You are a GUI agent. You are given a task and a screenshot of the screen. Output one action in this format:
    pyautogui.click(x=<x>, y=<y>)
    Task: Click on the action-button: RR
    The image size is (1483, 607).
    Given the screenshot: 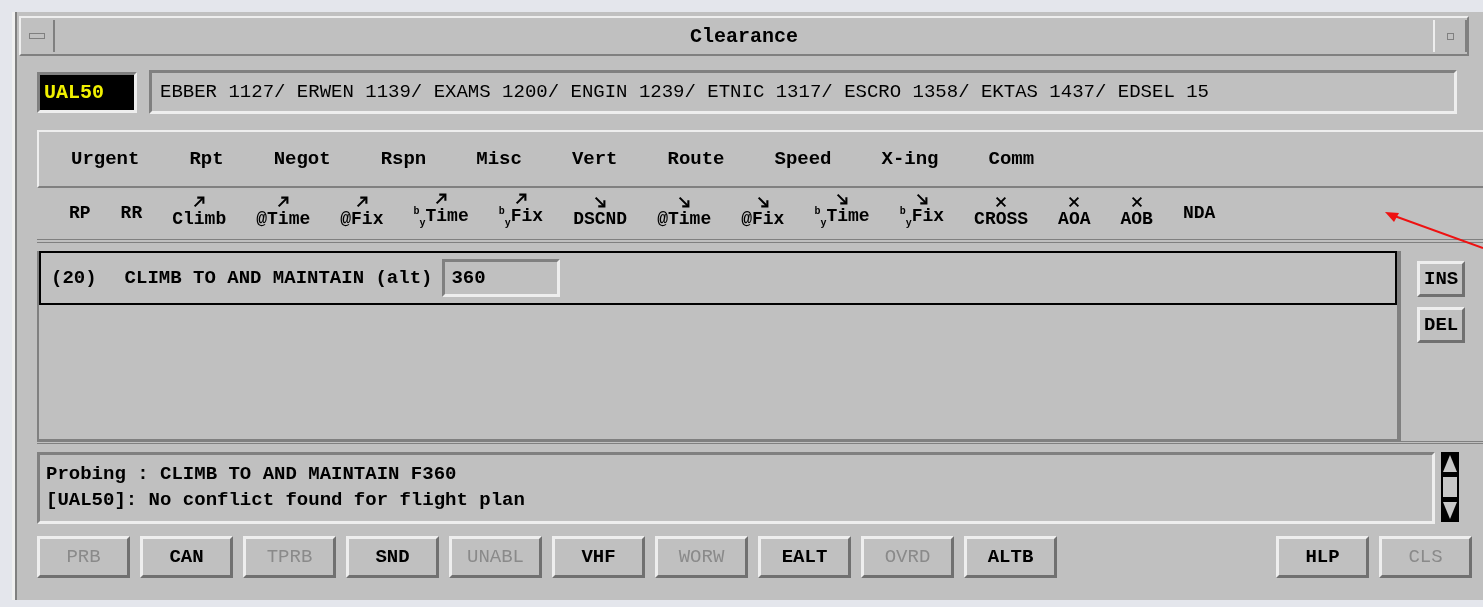 What is the action you would take?
    pyautogui.click(x=131, y=212)
    